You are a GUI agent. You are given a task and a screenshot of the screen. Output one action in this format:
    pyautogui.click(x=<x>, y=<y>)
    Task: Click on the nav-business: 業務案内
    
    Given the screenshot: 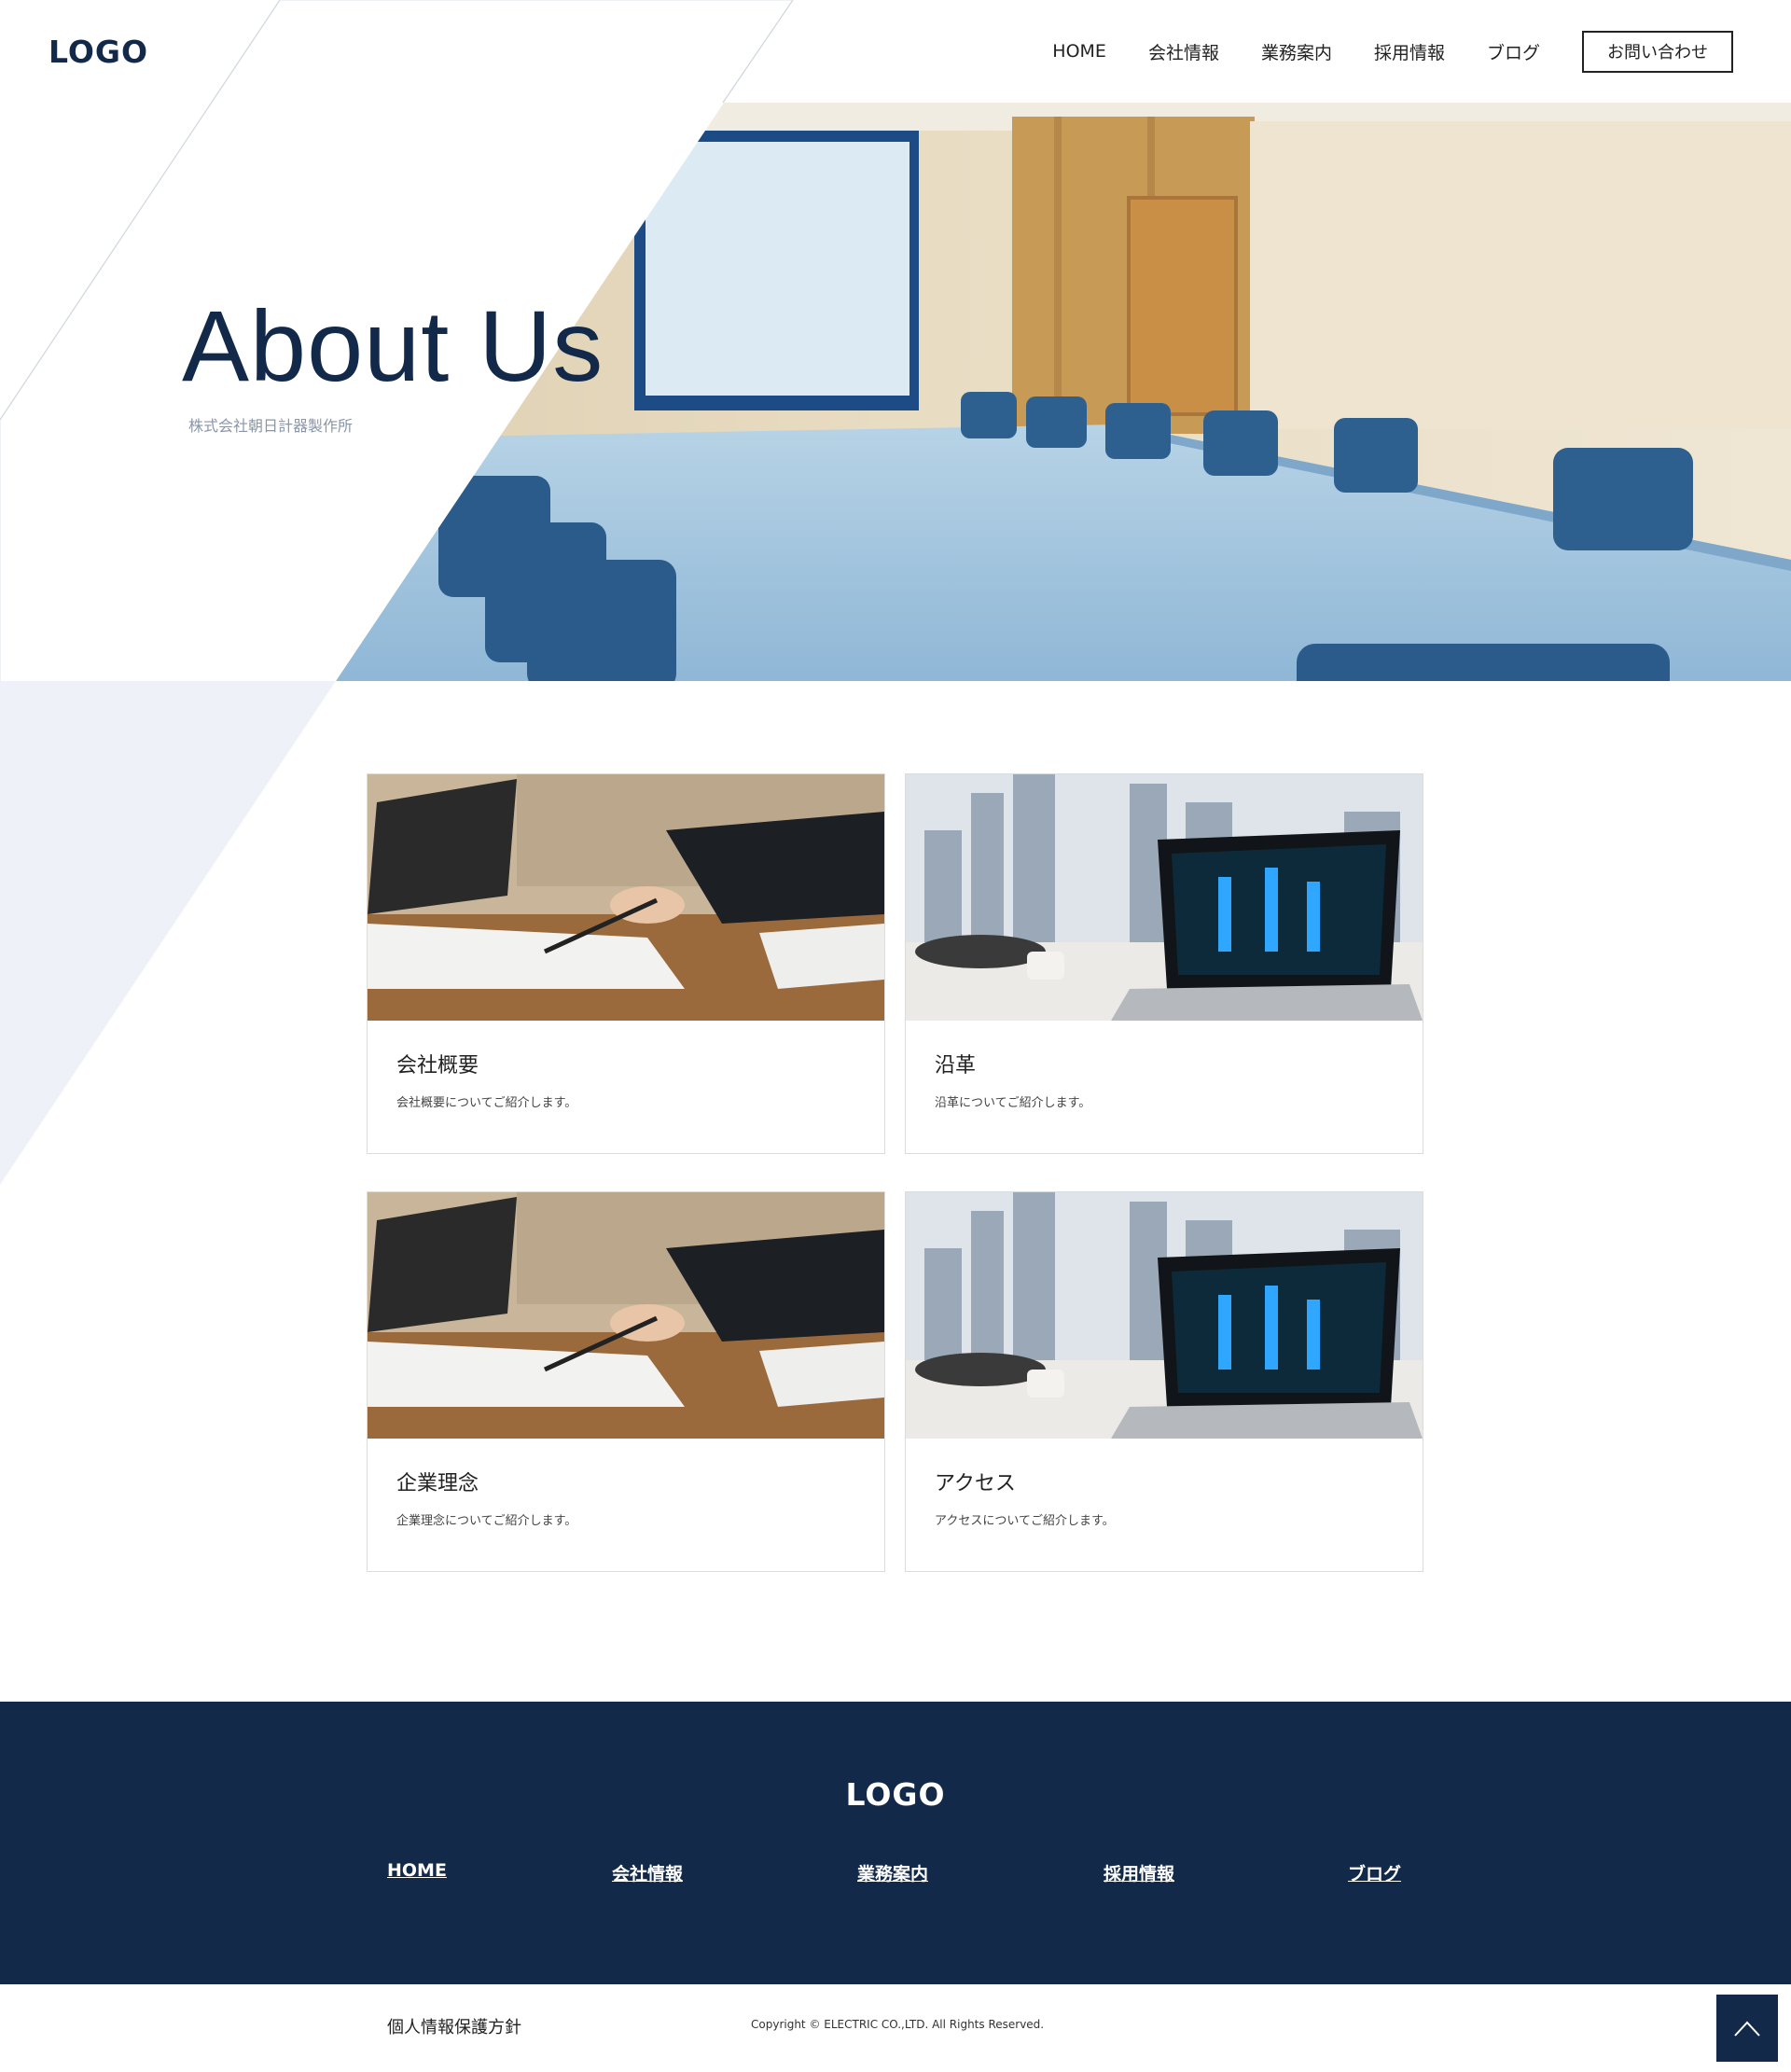 What is the action you would take?
    pyautogui.click(x=1296, y=51)
    